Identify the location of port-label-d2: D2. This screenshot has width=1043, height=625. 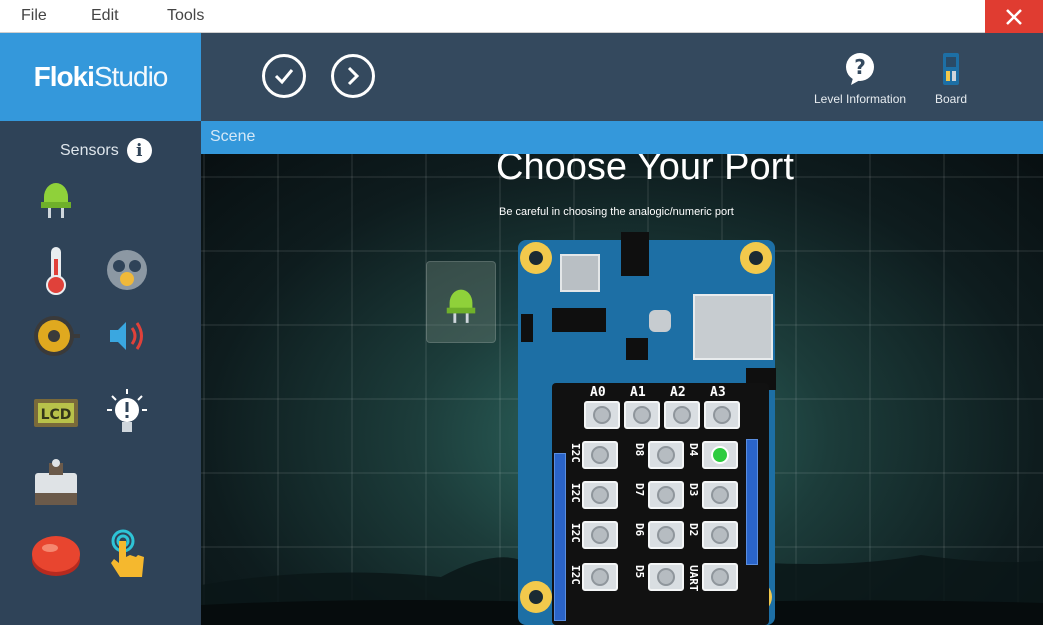
(693, 530).